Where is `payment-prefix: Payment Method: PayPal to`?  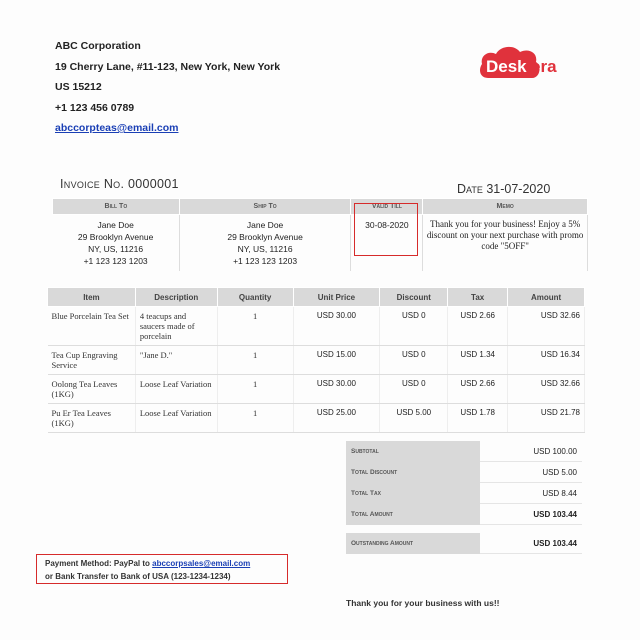
payment-prefix: Payment Method: PayPal to is located at coordinates (99, 563).